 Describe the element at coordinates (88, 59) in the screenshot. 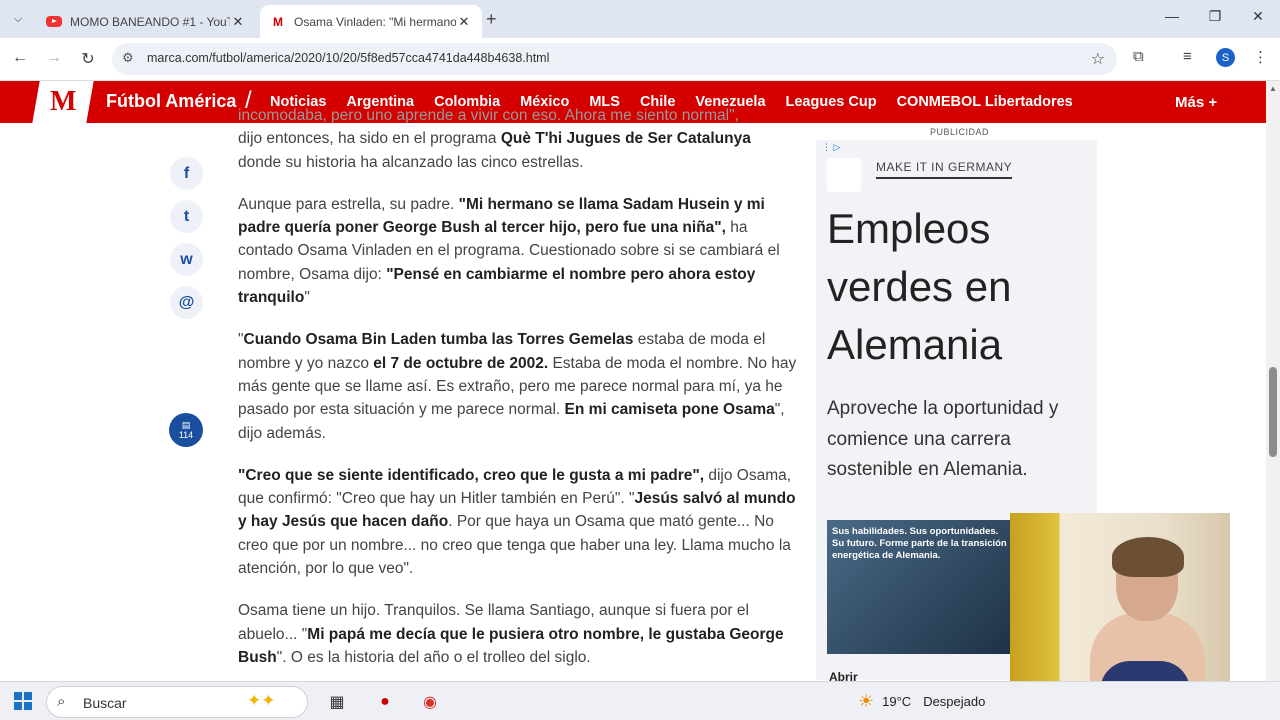

I see `reload-button: ↻` at that location.